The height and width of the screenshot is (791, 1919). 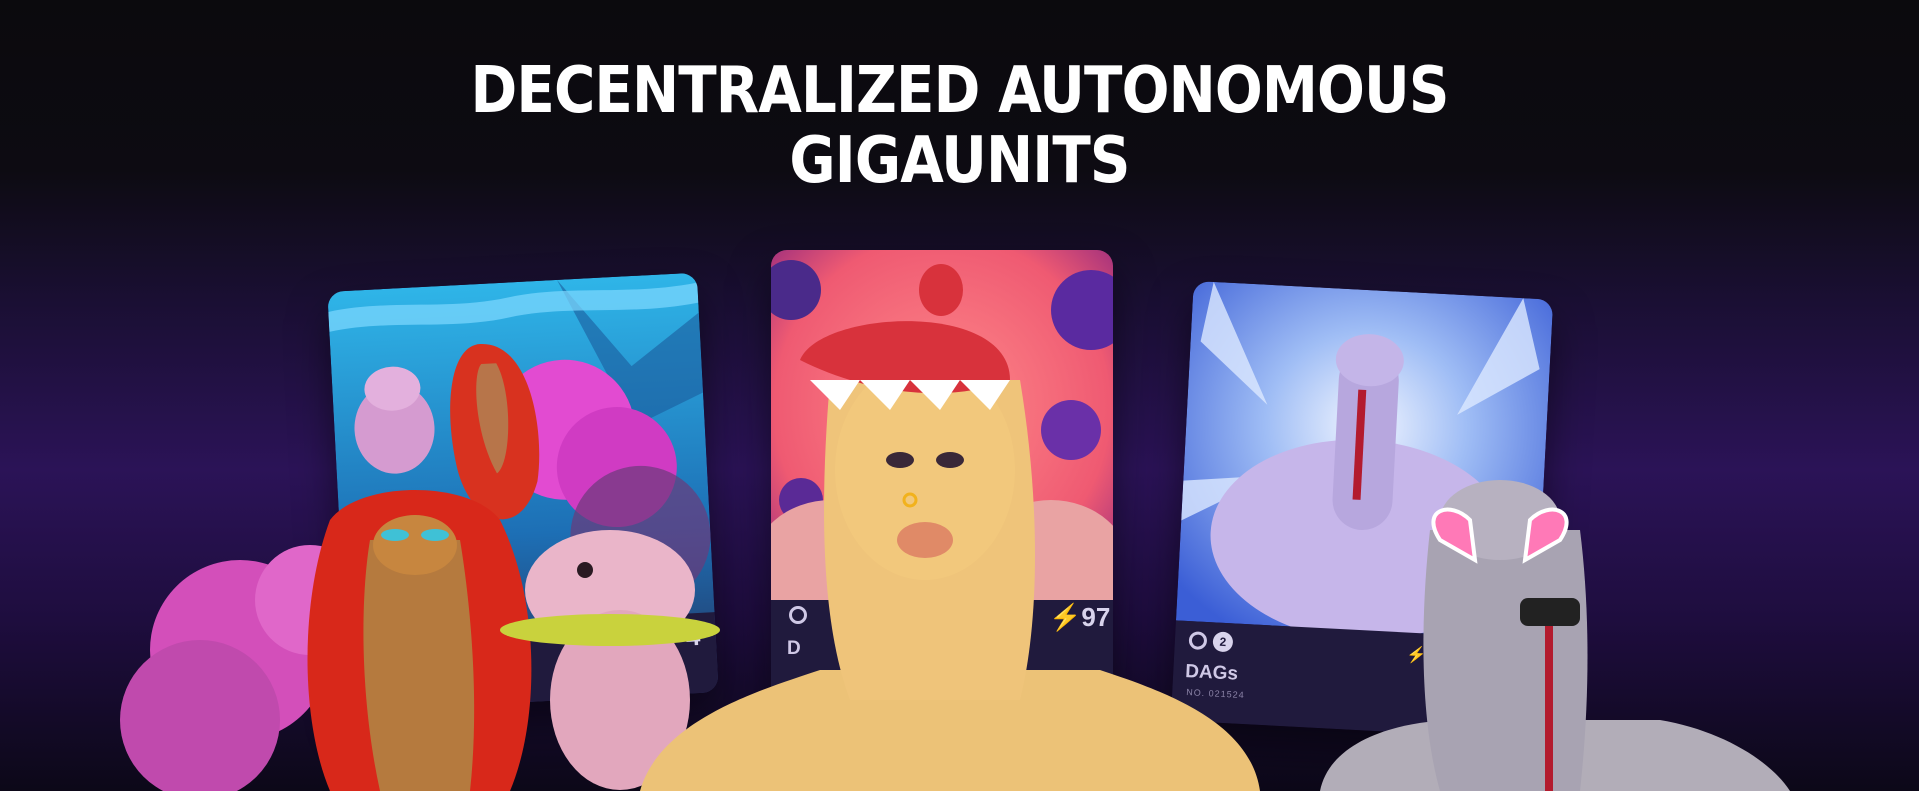 What do you see at coordinates (1555, 635) in the screenshot?
I see `character-right-heartglasses` at bounding box center [1555, 635].